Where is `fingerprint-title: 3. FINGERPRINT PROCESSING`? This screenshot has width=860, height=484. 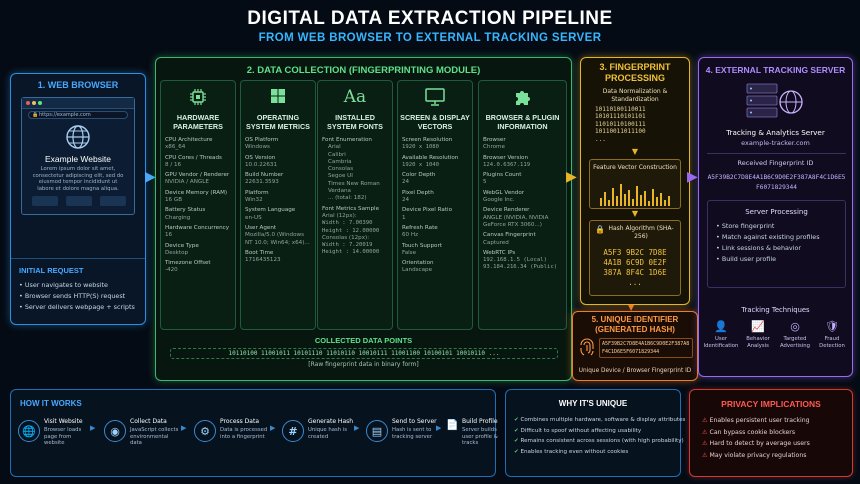 fingerprint-title: 3. FINGERPRINT PROCESSING is located at coordinates (635, 72).